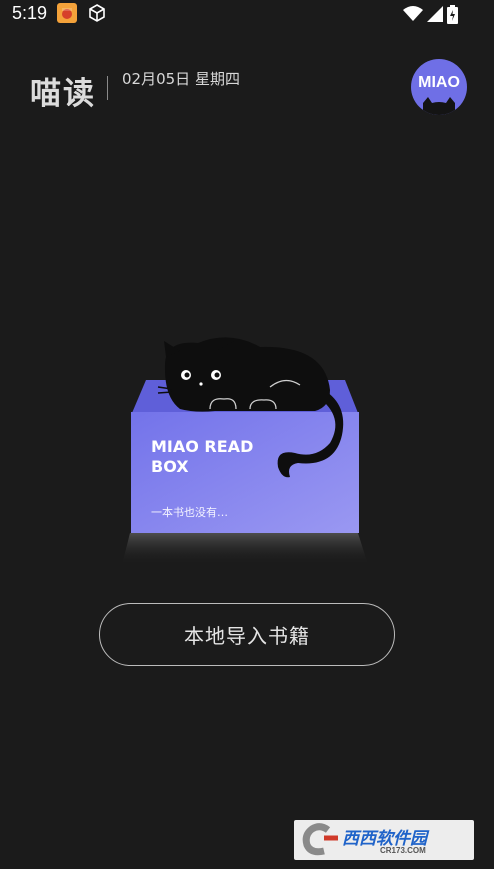  What do you see at coordinates (30, 13) in the screenshot?
I see `status-time: 5:19` at bounding box center [30, 13].